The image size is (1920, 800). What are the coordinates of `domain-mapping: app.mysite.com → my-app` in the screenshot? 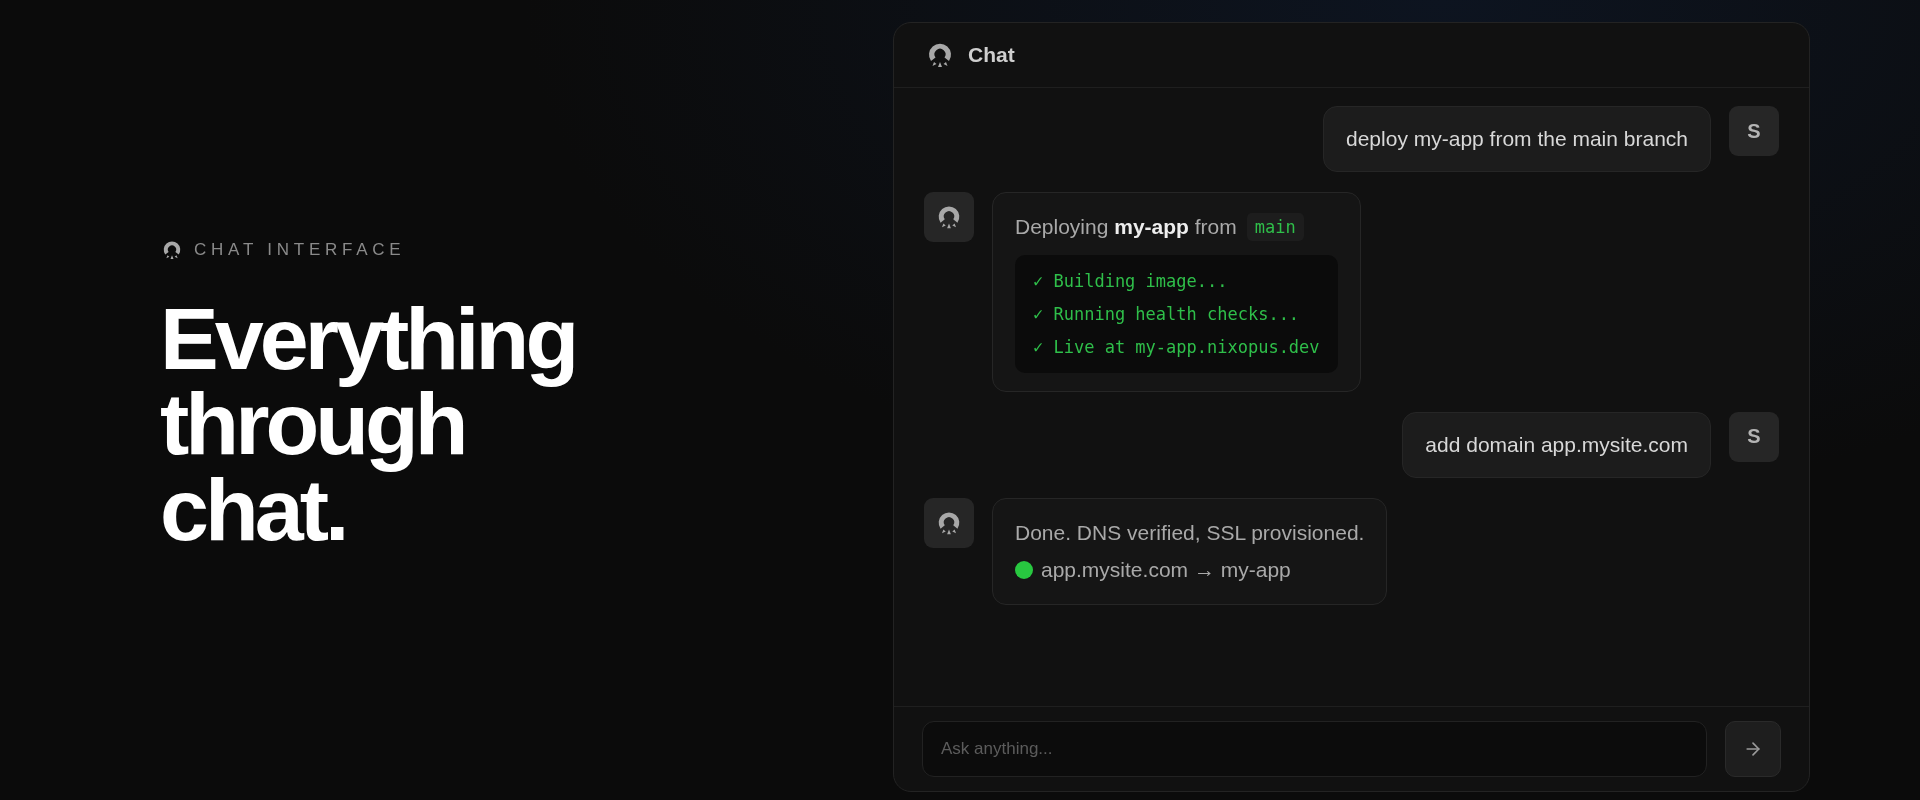 It's located at (1166, 570).